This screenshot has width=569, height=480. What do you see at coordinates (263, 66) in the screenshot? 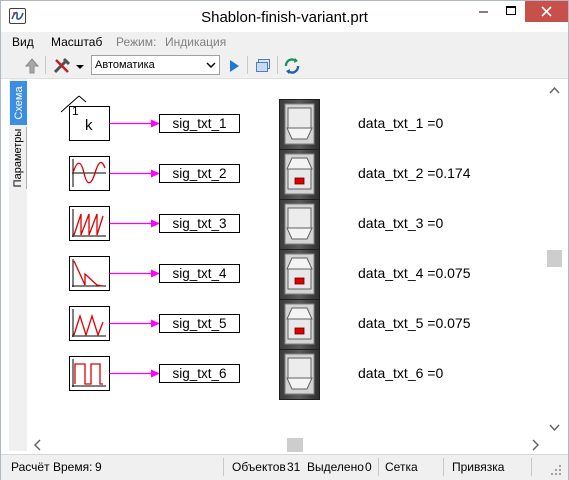
I see `windows-icon` at bounding box center [263, 66].